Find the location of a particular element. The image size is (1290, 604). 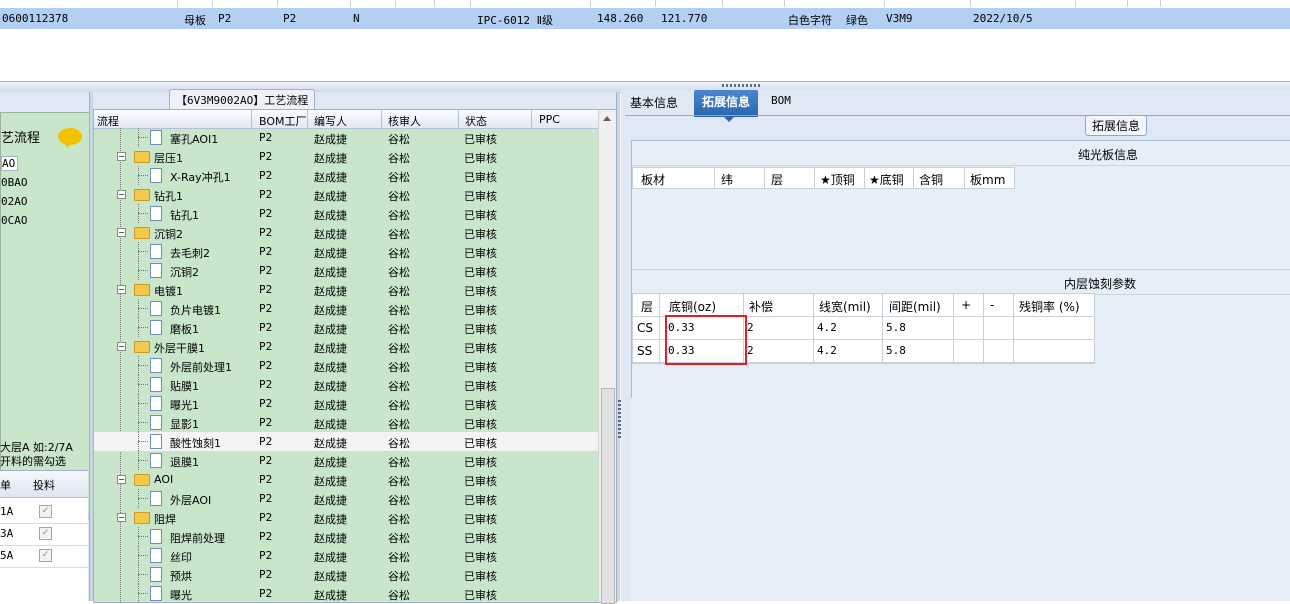

list-item: 02AO is located at coordinates (14, 201).